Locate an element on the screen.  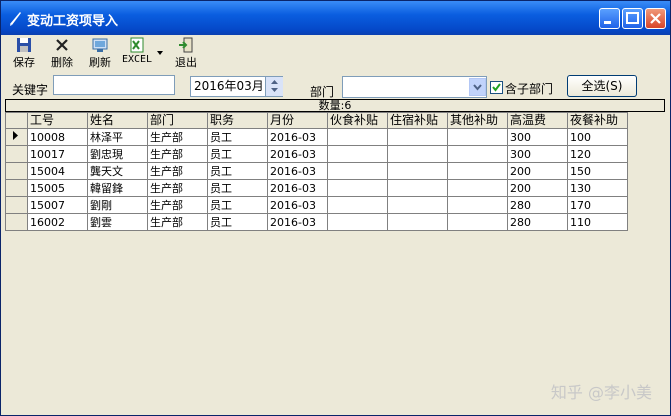
exit-button: 退出 is located at coordinates (186, 53).